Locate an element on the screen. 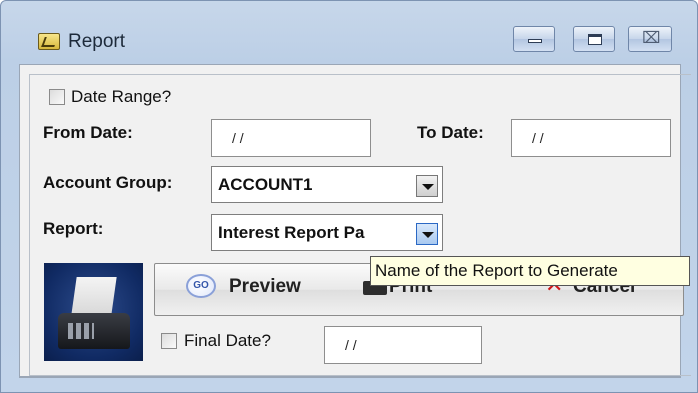 The height and width of the screenshot is (393, 698). account-group-value: ACCOUNT1 is located at coordinates (265, 184).